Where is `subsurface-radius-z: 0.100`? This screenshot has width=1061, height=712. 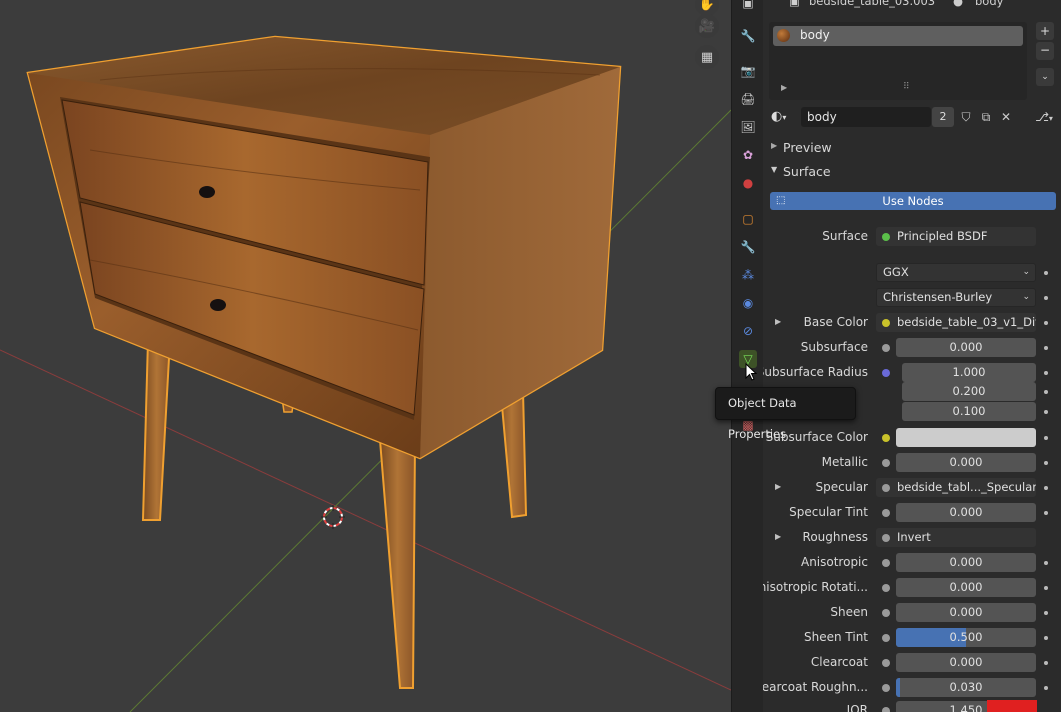
subsurface-radius-z: 0.100 is located at coordinates (969, 411).